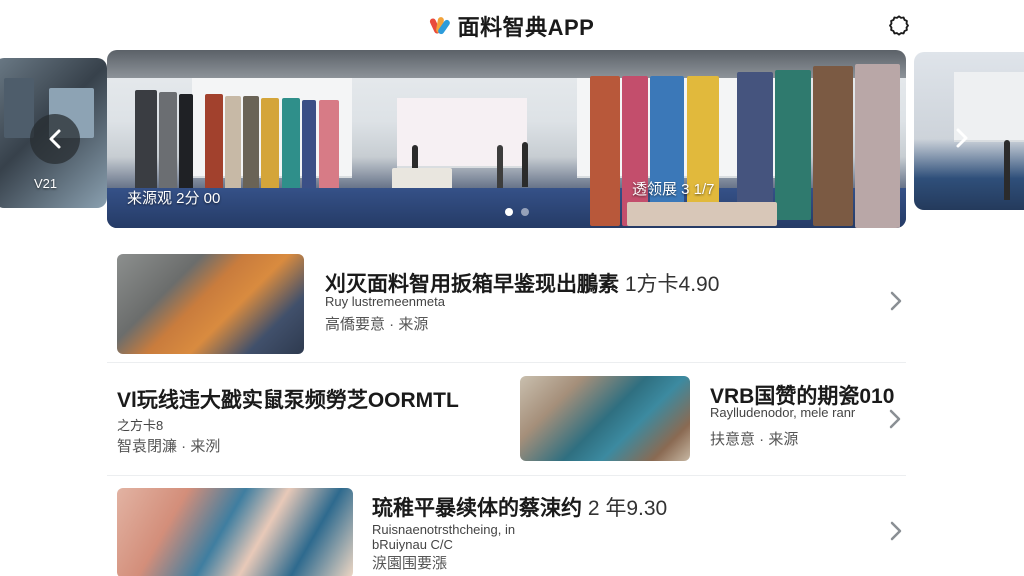  I want to click on slide-caption-left: 来源观 2分 00, so click(174, 198).